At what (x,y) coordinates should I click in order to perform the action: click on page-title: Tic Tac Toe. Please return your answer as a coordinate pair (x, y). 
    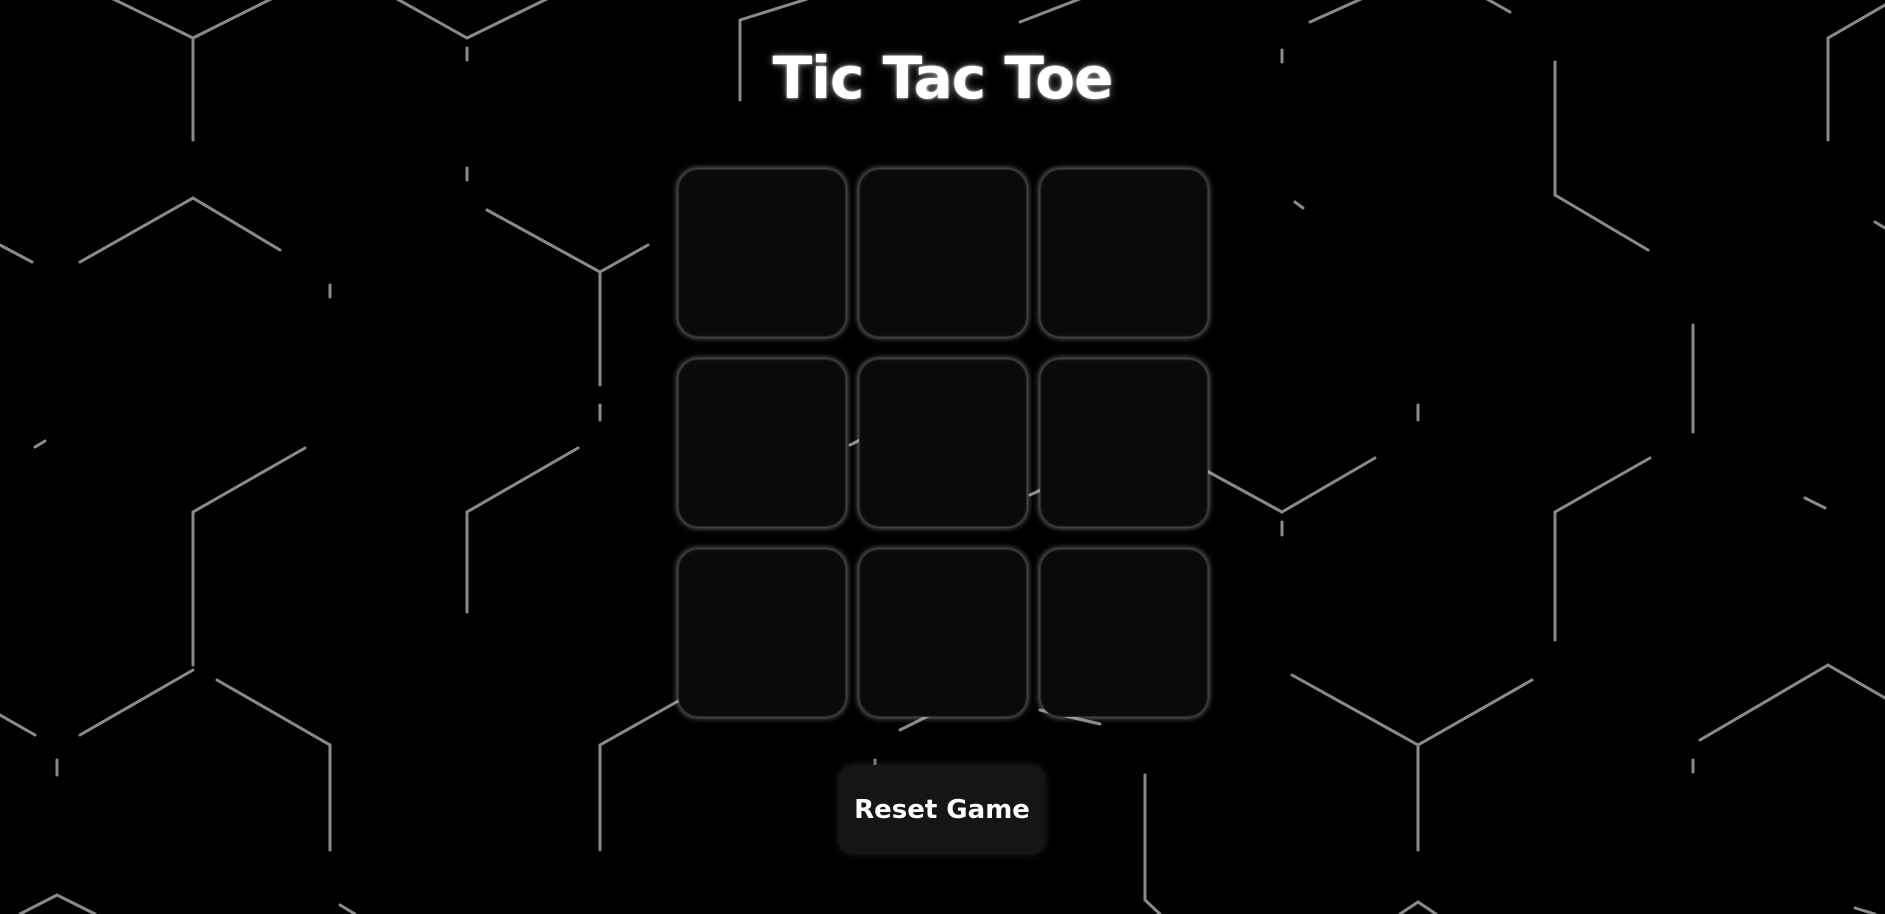
    Looking at the image, I should click on (943, 78).